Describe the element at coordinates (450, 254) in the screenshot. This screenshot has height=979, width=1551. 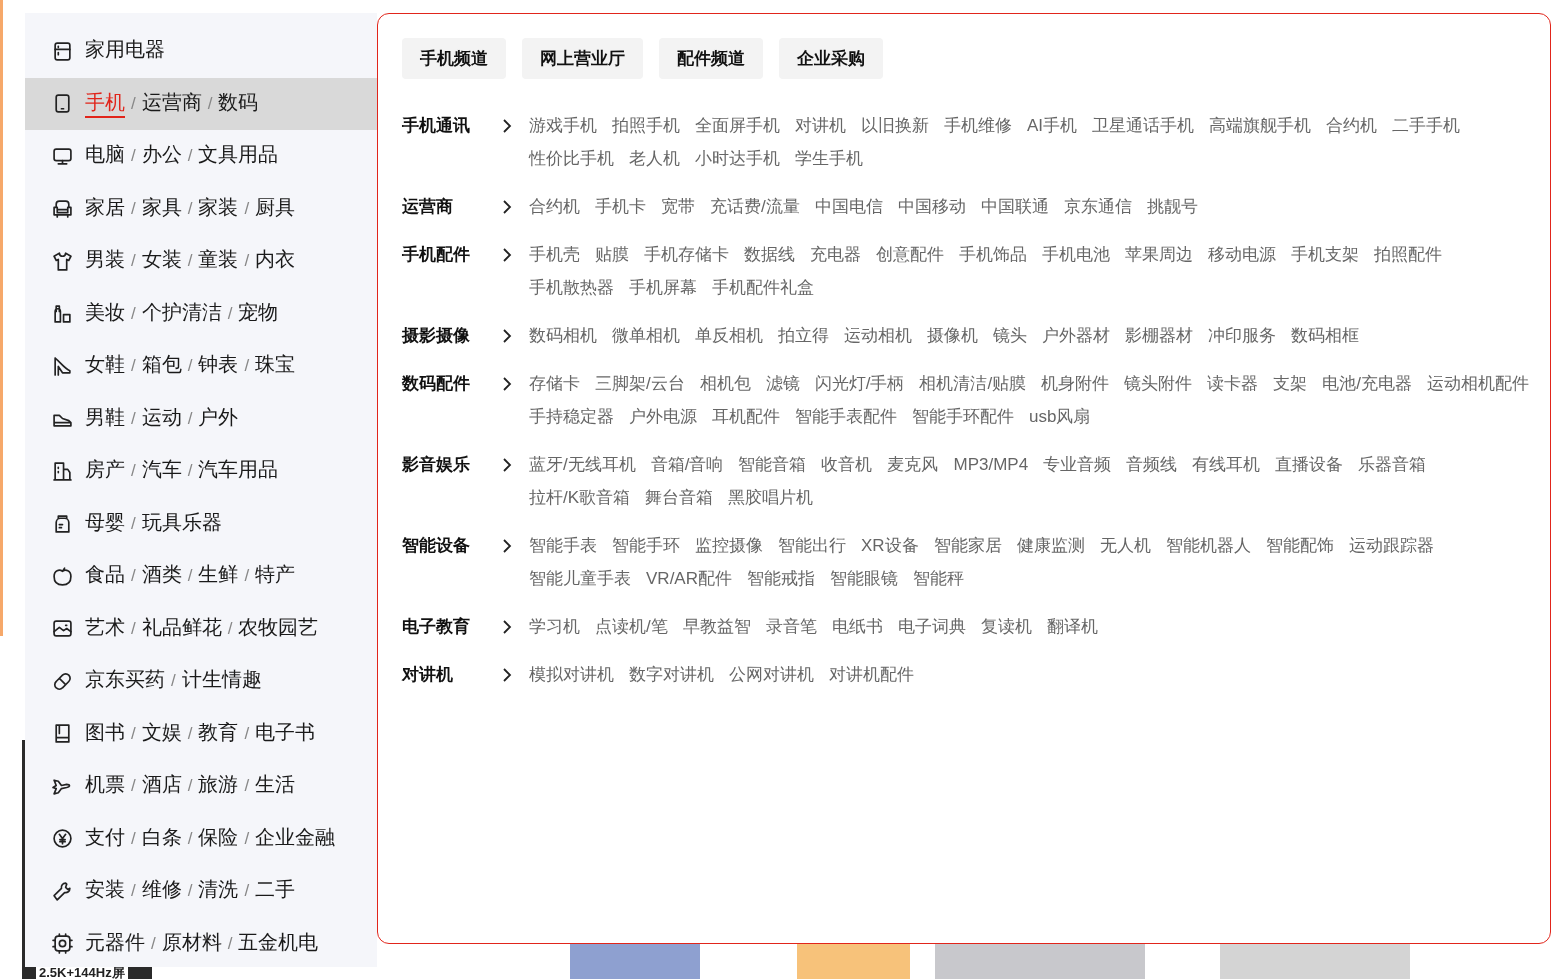
I see `category-title: 手机配件` at that location.